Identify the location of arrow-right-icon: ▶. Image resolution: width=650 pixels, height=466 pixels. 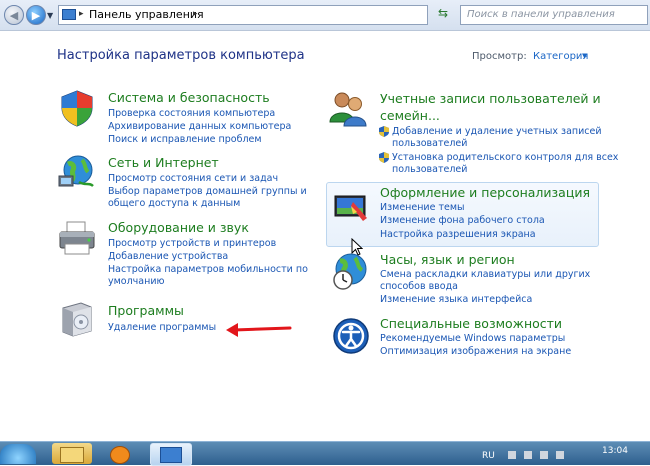
(36, 15).